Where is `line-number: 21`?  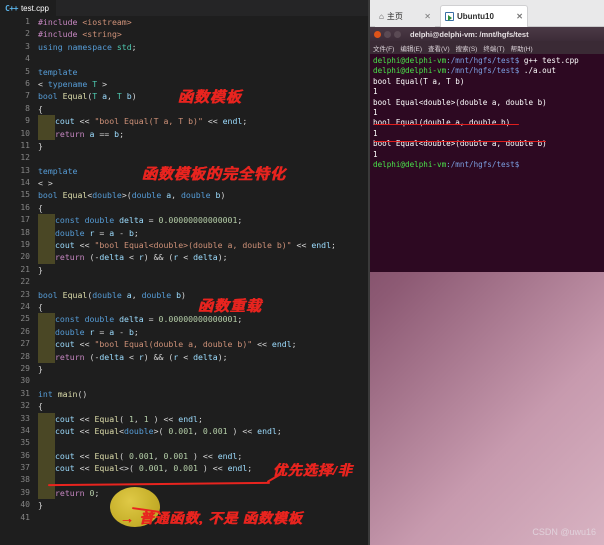 line-number: 21 is located at coordinates (25, 269).